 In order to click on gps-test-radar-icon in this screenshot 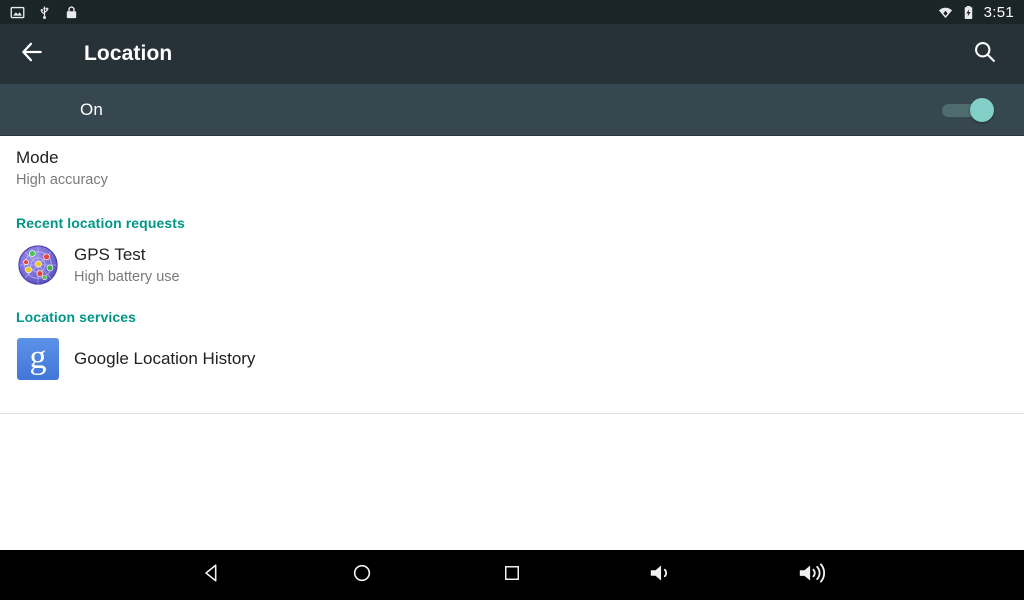, I will do `click(38, 265)`.